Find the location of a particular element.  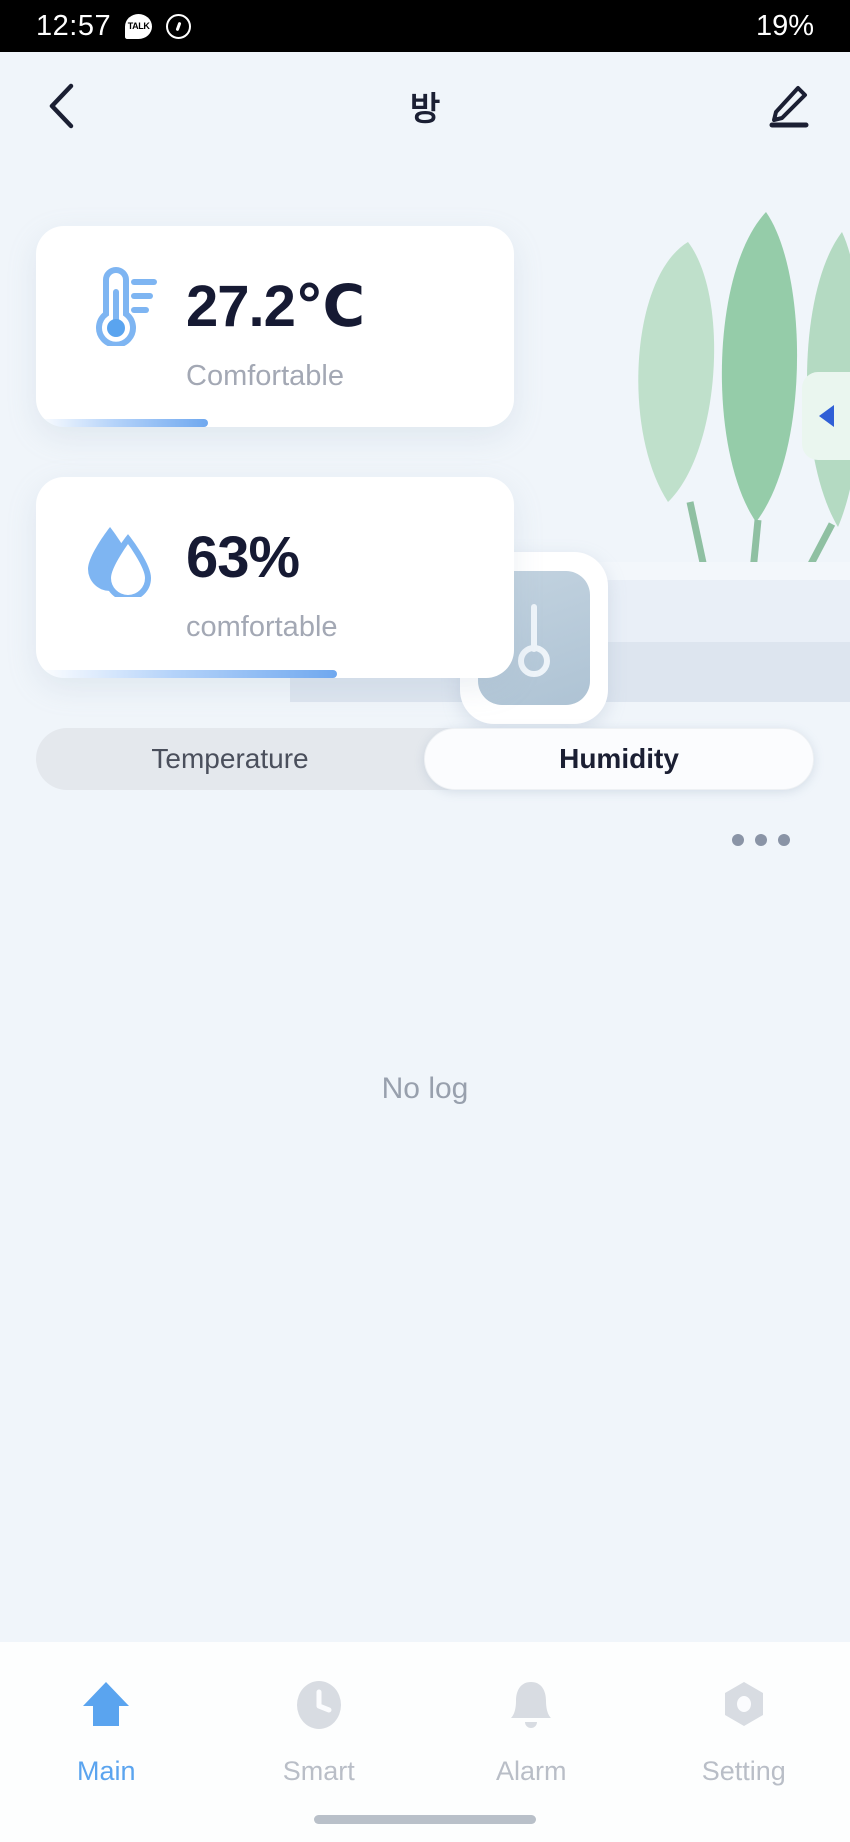

three-dots-icon is located at coordinates (761, 840).